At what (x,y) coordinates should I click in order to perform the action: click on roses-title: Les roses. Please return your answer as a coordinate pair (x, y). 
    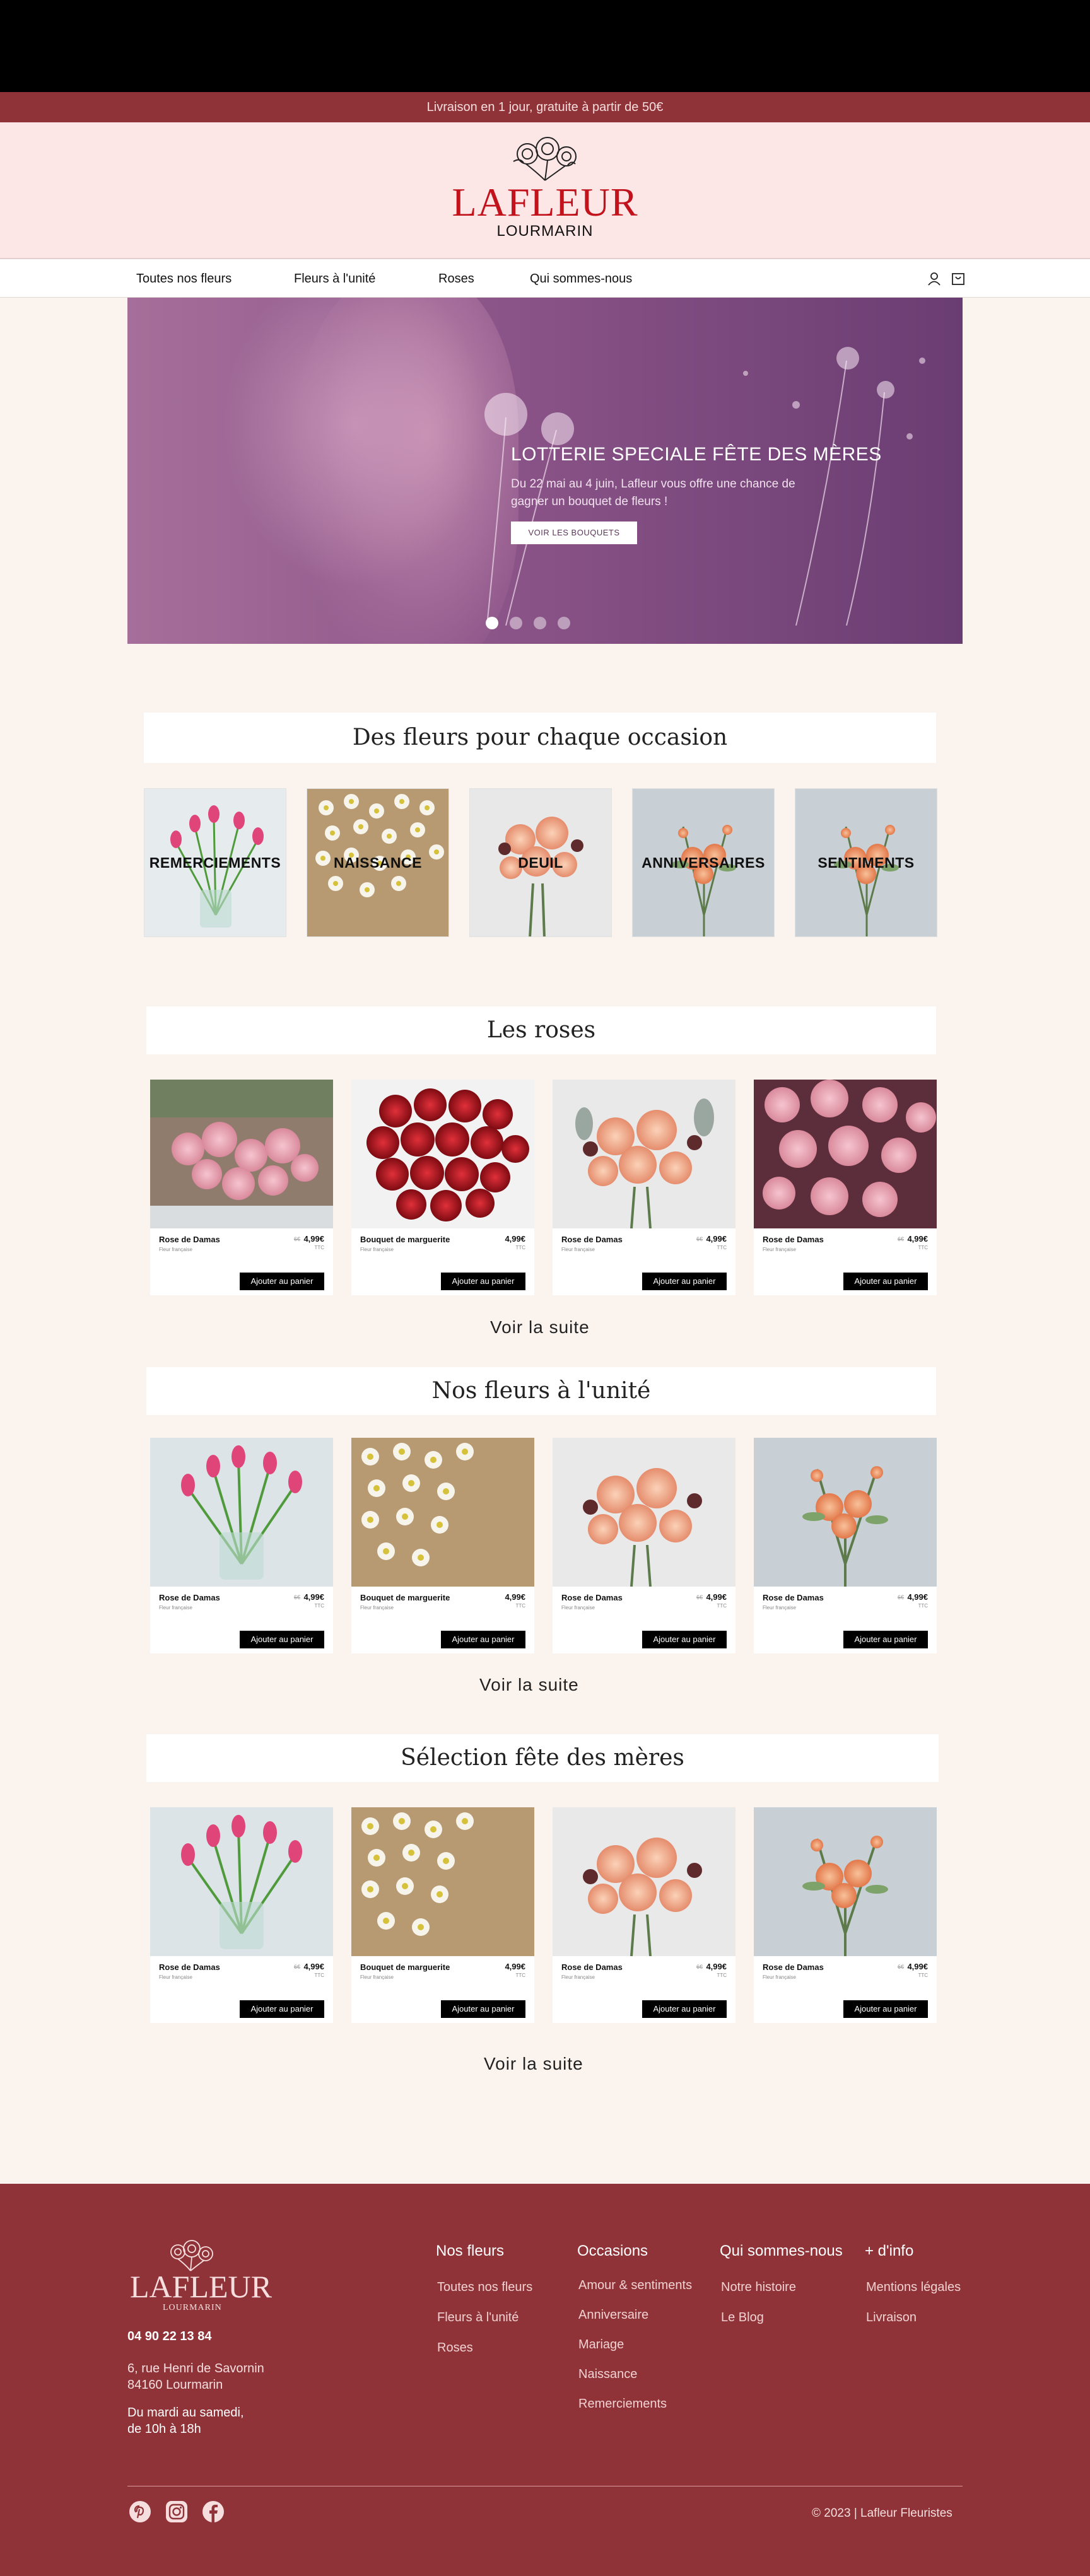
    Looking at the image, I should click on (541, 1030).